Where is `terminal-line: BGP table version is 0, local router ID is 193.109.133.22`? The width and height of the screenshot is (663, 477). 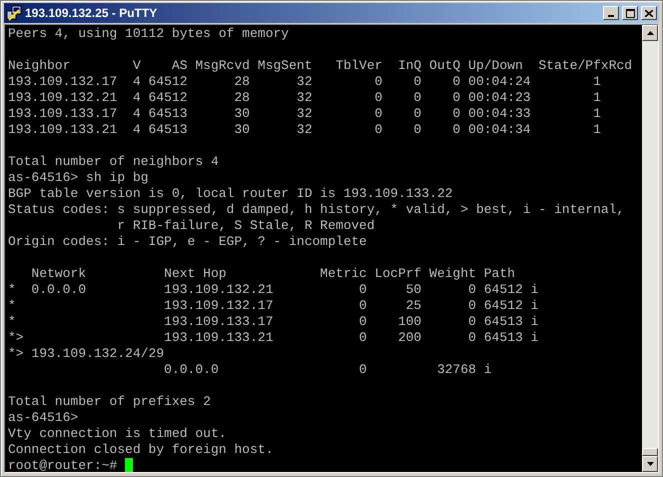
terminal-line: BGP table version is 0, local router ID is 193.109.133.22 is located at coordinates (230, 194).